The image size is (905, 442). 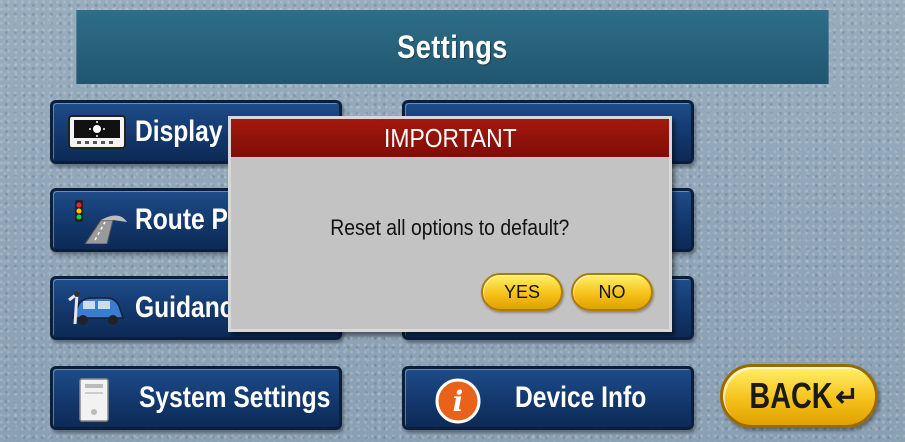 What do you see at coordinates (450, 227) in the screenshot?
I see `dialog-message: Reset all options to default?` at bounding box center [450, 227].